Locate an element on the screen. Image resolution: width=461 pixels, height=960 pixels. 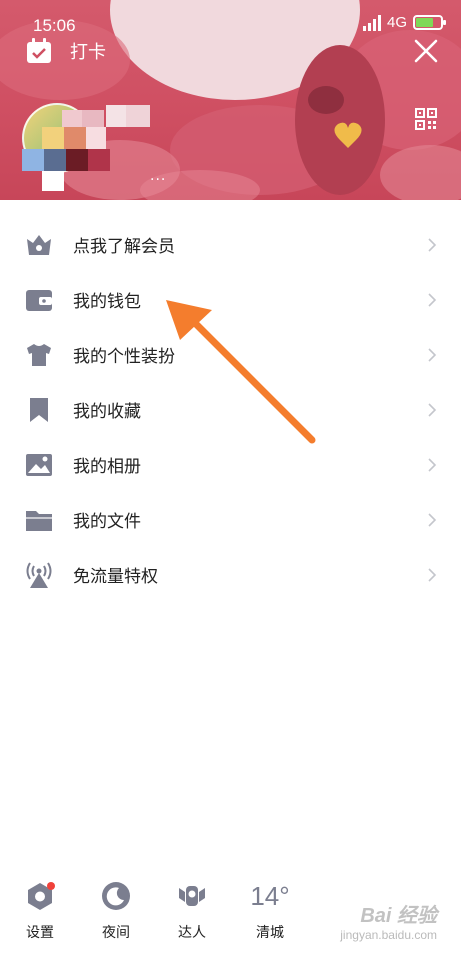
network-type: 4G is located at coordinates (396, 22).